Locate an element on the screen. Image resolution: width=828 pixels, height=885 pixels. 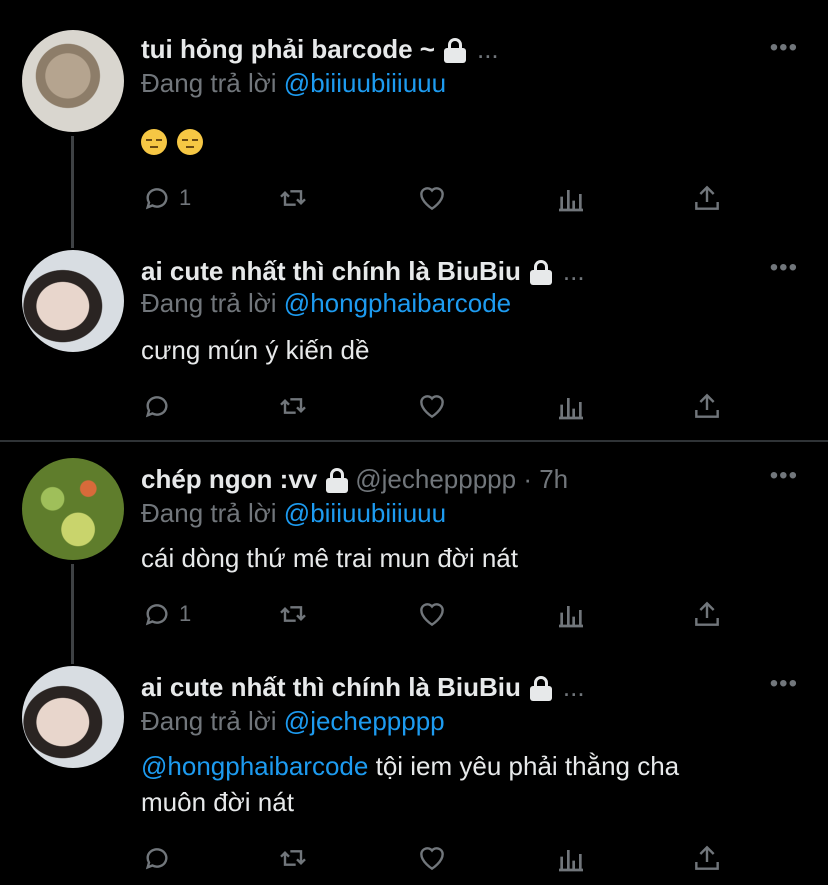
body-mention: @hongphaibarcode is located at coordinates (254, 766).